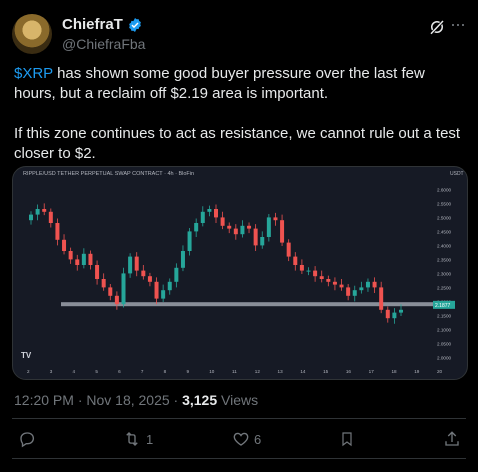  What do you see at coordinates (238, 400) in the screenshot?
I see `views-label: Views` at bounding box center [238, 400].